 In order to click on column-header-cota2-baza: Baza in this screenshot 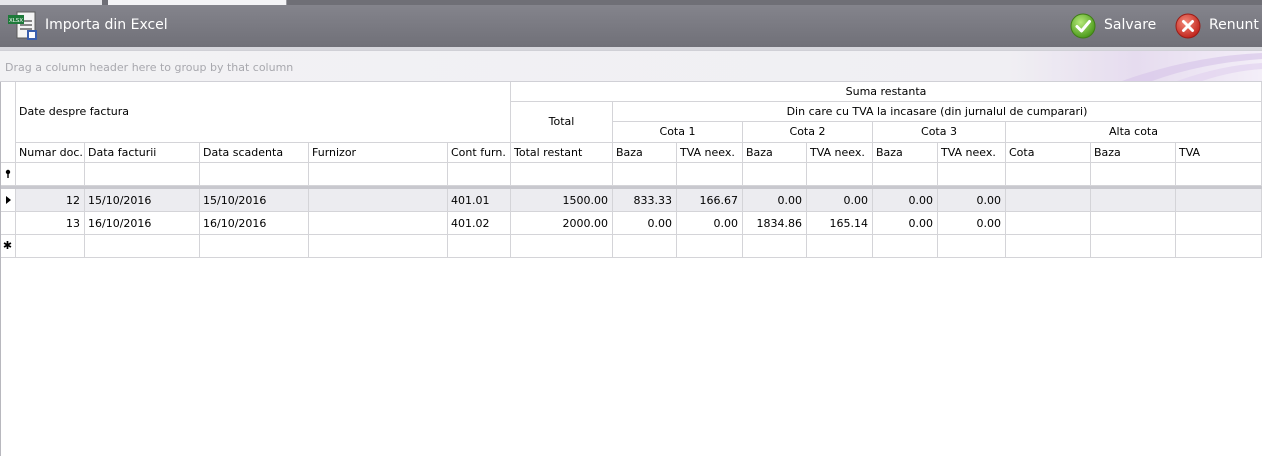, I will do `click(775, 153)`.